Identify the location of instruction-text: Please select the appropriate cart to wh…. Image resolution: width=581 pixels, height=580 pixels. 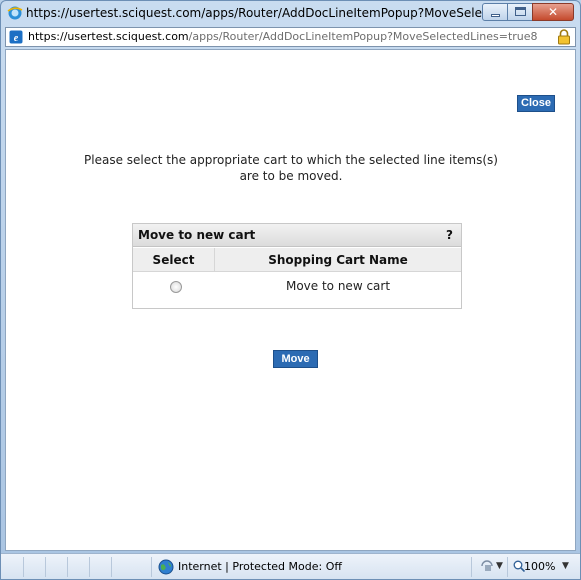
(291, 168).